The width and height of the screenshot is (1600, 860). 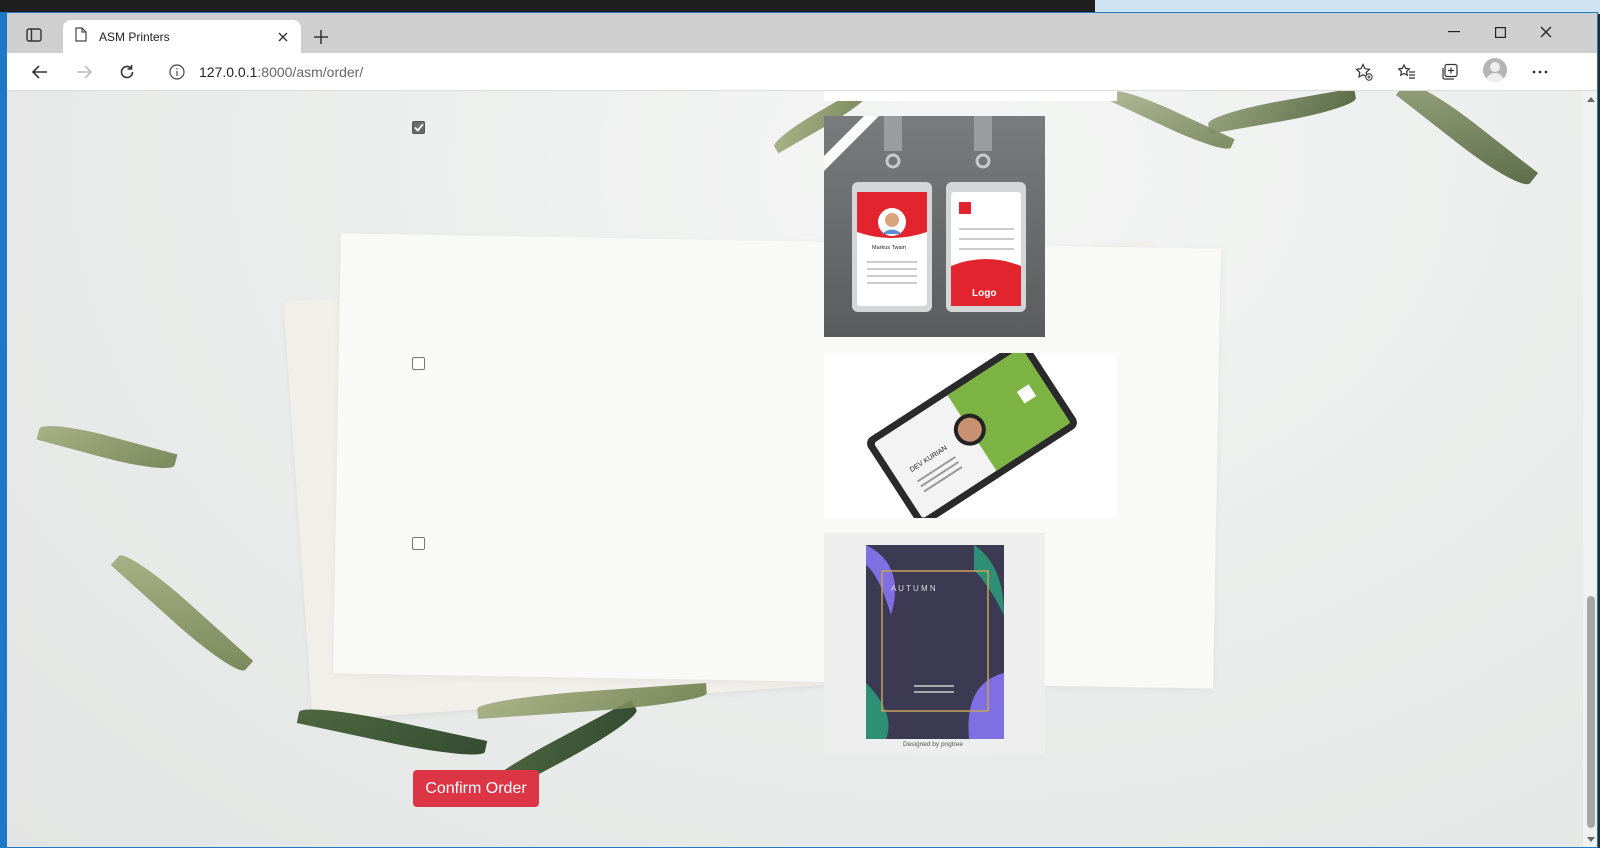 What do you see at coordinates (1364, 72) in the screenshot?
I see `add-favorite-icon` at bounding box center [1364, 72].